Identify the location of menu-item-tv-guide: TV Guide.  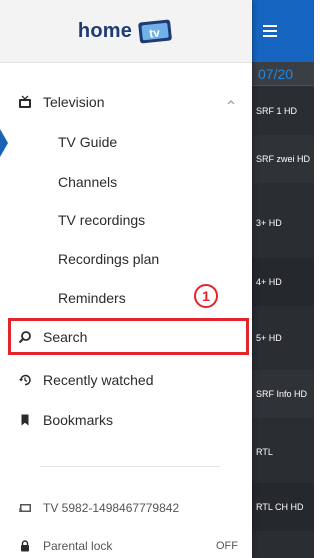
(126, 142).